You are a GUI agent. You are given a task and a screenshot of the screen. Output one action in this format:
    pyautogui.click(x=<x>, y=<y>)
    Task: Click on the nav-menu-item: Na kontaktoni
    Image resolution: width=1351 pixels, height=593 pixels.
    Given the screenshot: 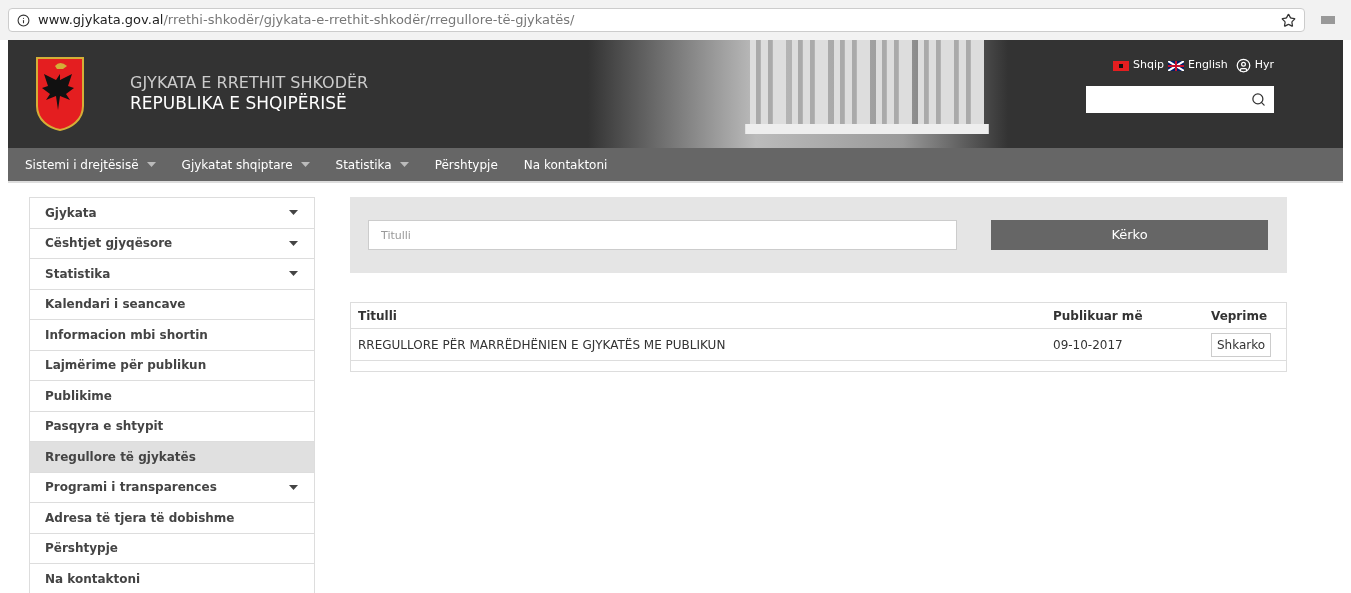 What is the action you would take?
    pyautogui.click(x=565, y=164)
    